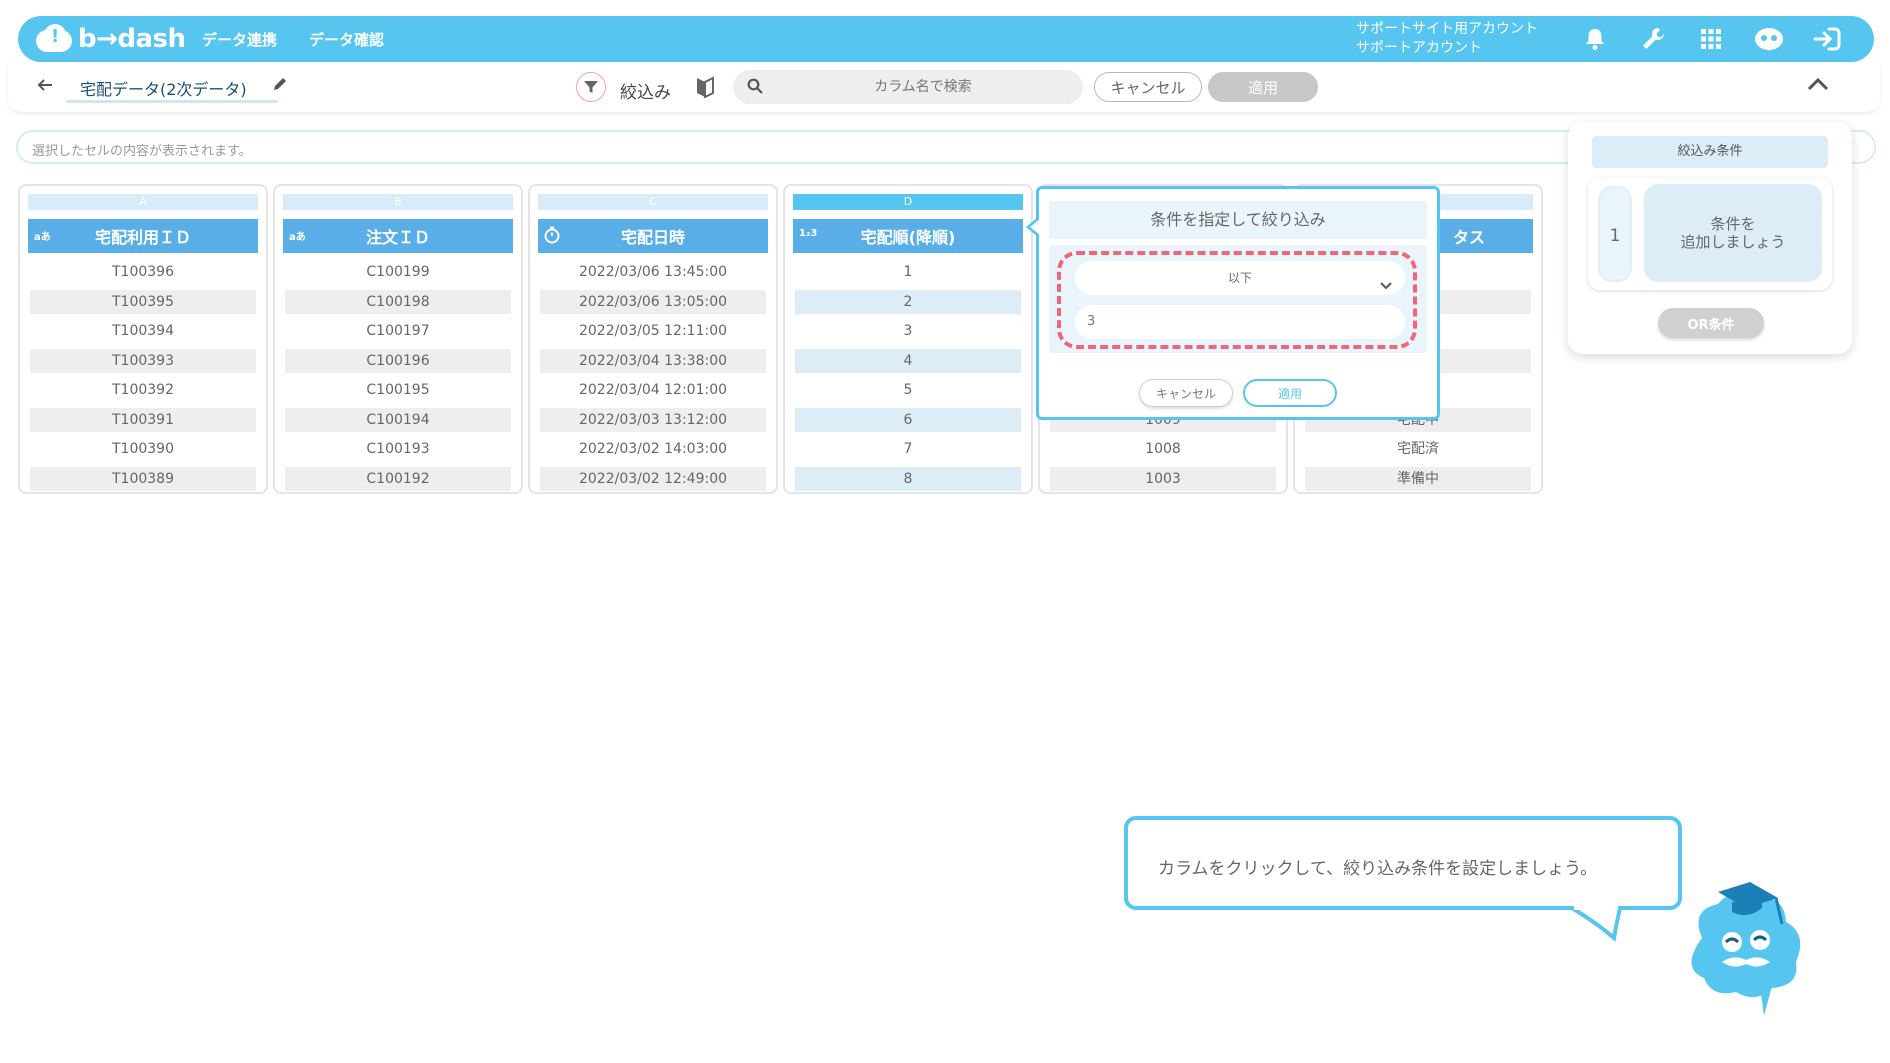 The width and height of the screenshot is (1890, 1063). Describe the element at coordinates (398, 449) in the screenshot. I see `table-cell: C100193` at that location.